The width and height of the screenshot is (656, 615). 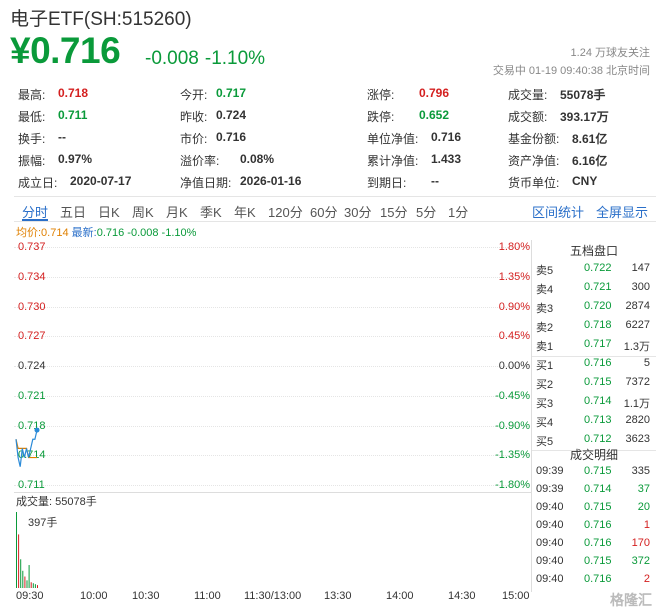 What do you see at coordinates (65, 50) in the screenshot?
I see `current-price: ¥0.716` at bounding box center [65, 50].